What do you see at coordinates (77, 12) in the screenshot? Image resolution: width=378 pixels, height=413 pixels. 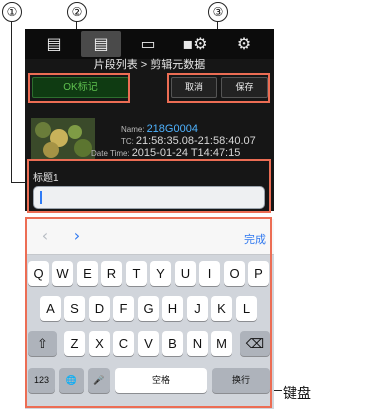 I see `callout-2: ②` at bounding box center [77, 12].